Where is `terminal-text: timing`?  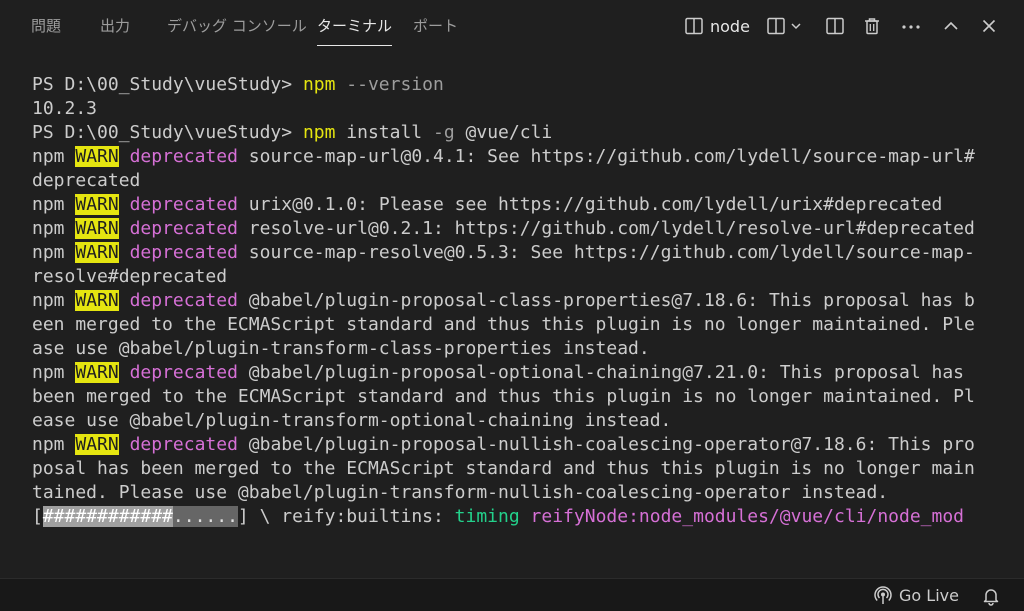 terminal-text: timing is located at coordinates (487, 516).